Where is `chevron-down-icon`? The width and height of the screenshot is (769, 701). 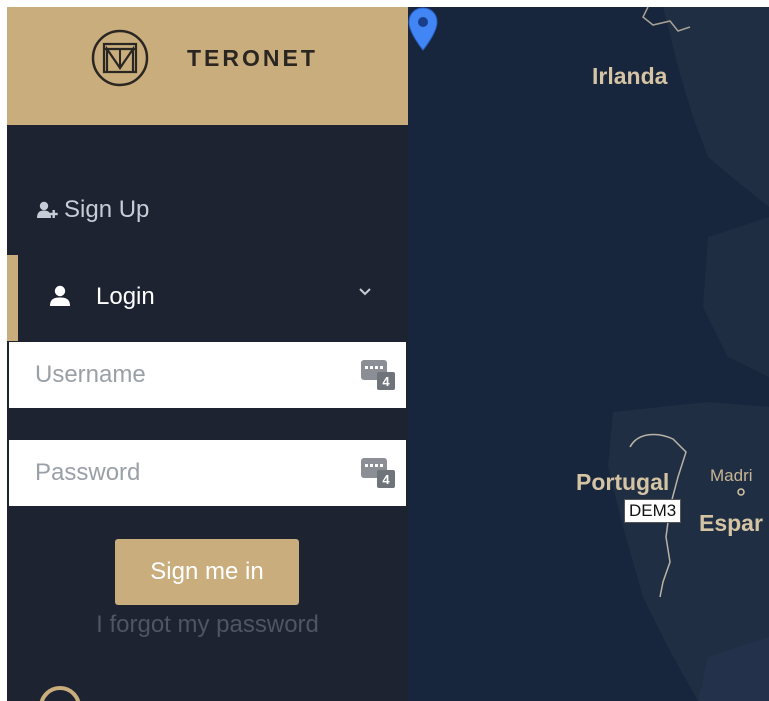 chevron-down-icon is located at coordinates (365, 292).